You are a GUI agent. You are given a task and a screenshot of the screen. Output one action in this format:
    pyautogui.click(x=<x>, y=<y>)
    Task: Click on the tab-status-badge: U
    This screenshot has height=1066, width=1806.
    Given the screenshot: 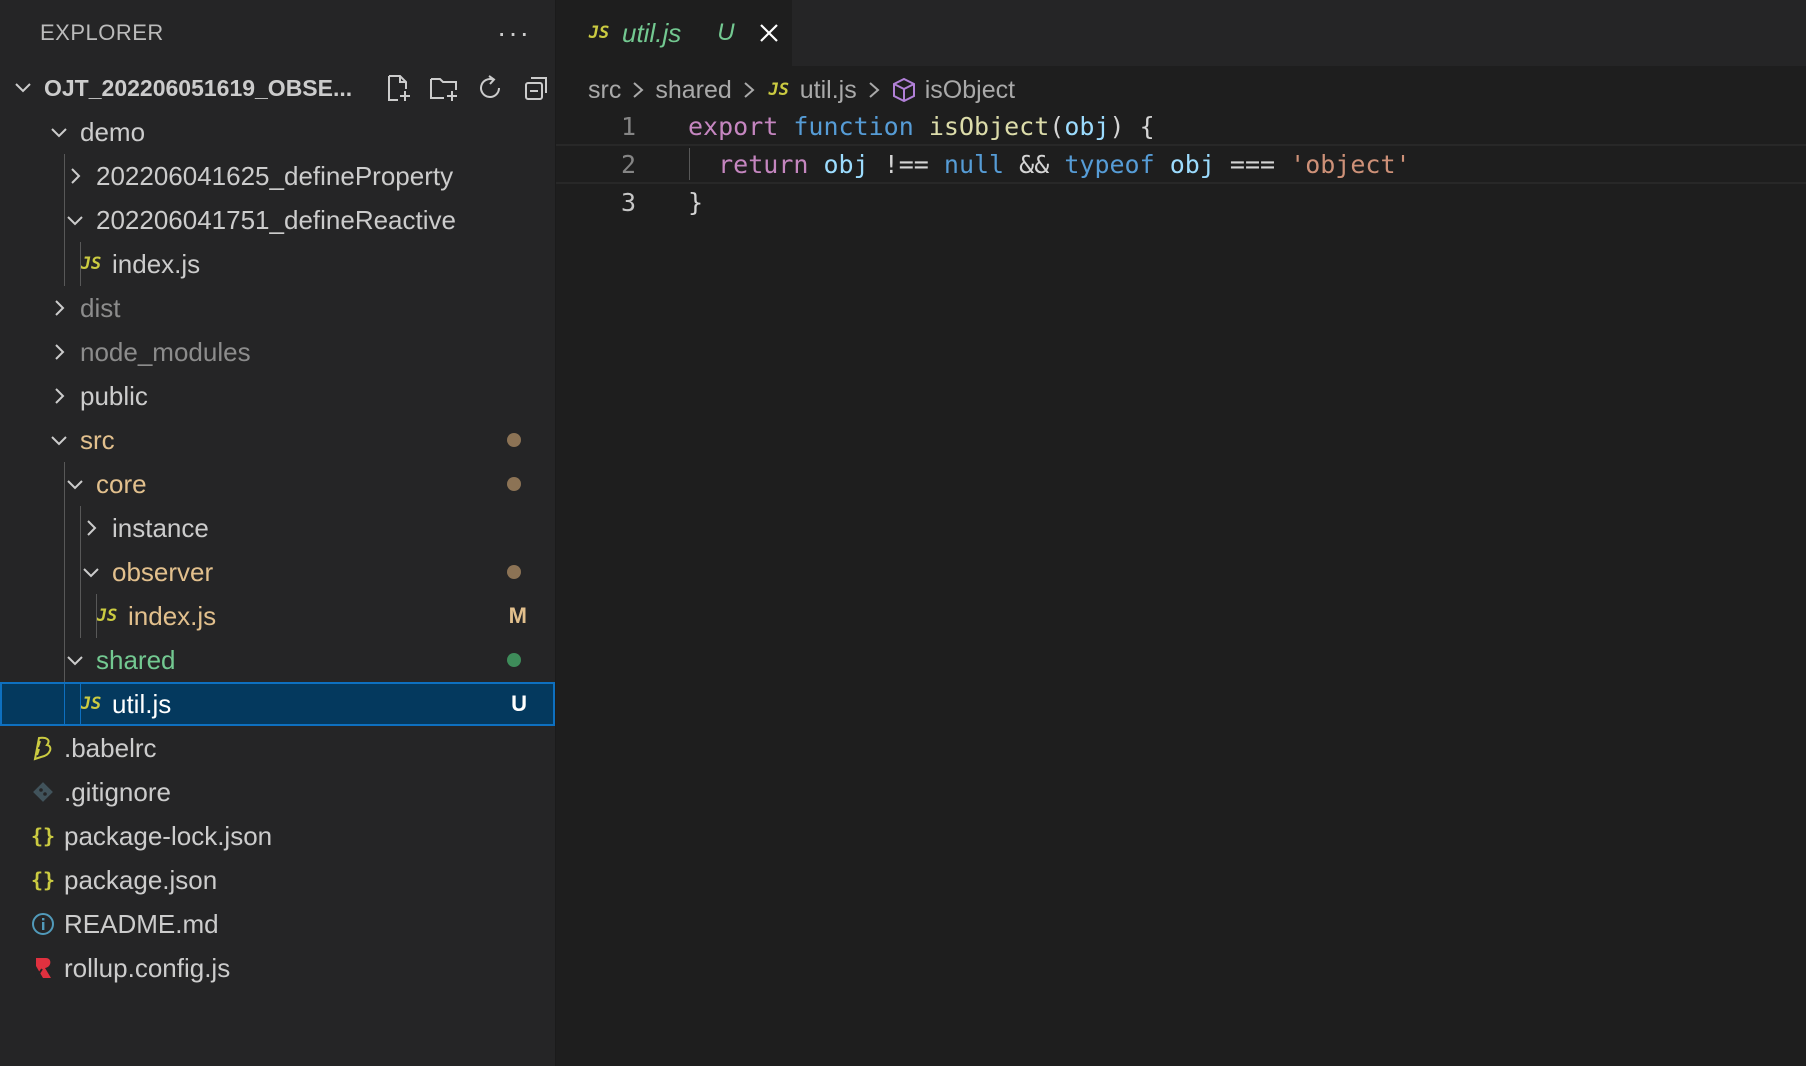 What is the action you would take?
    pyautogui.click(x=726, y=32)
    